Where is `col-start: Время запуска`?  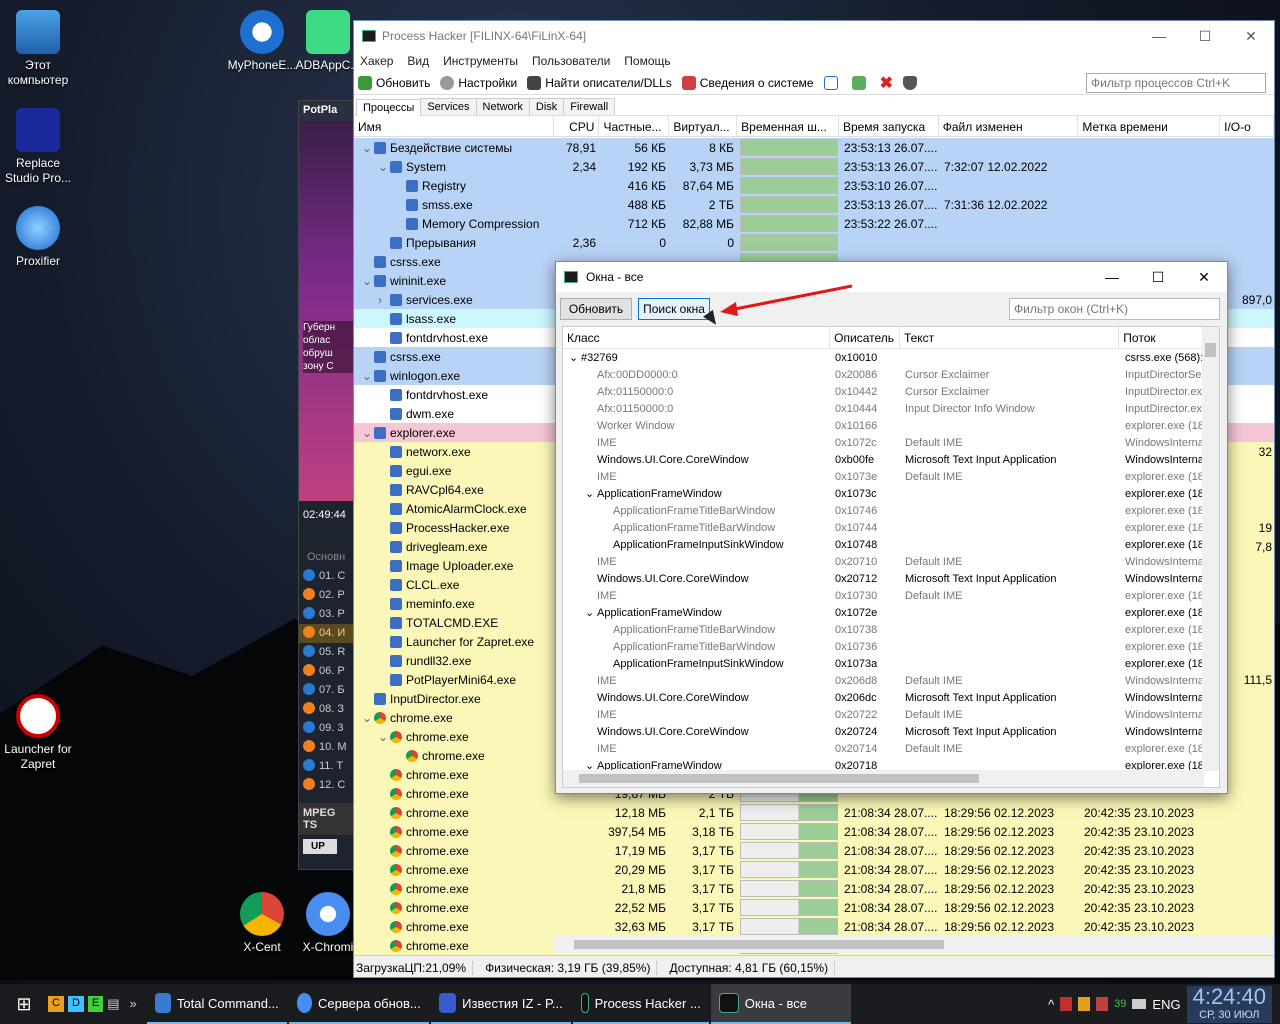
col-start: Время запуска is located at coordinates (889, 126).